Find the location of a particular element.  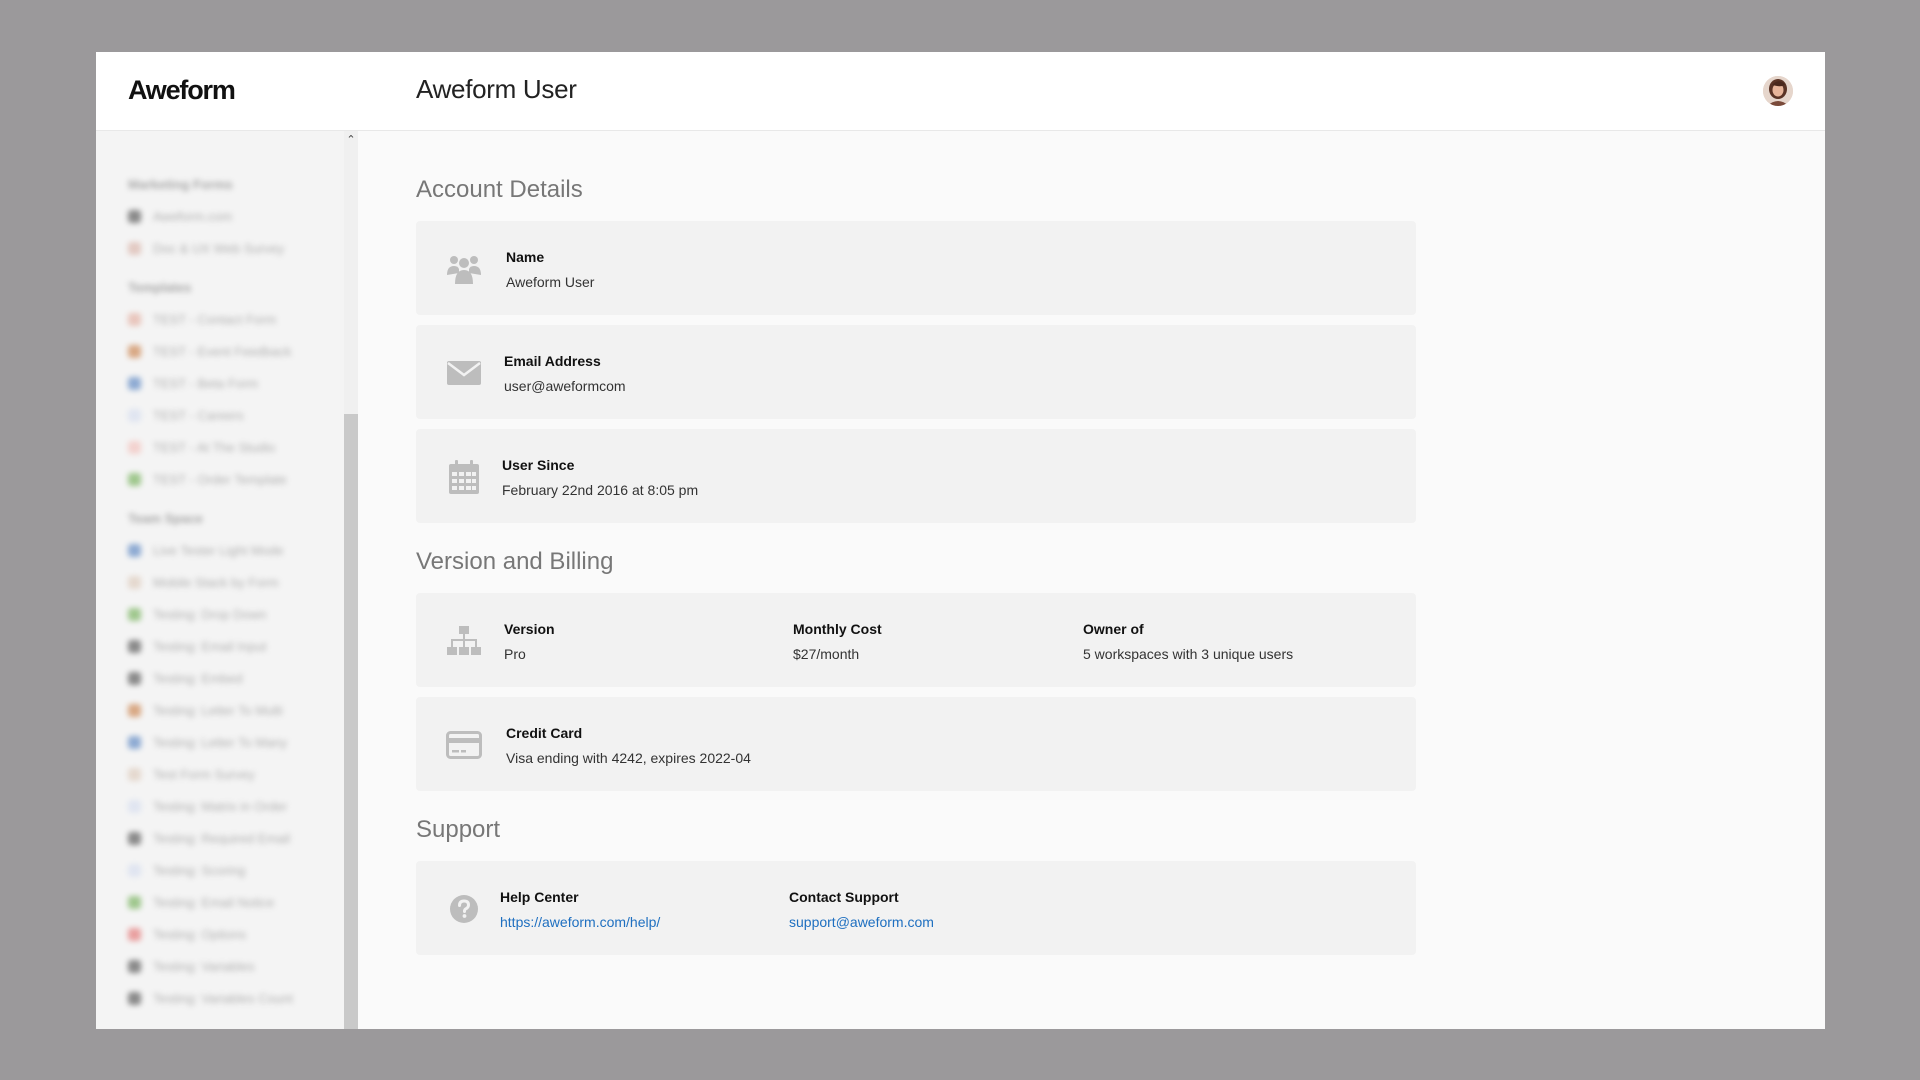

owner-label: Owner of is located at coordinates (1113, 629).